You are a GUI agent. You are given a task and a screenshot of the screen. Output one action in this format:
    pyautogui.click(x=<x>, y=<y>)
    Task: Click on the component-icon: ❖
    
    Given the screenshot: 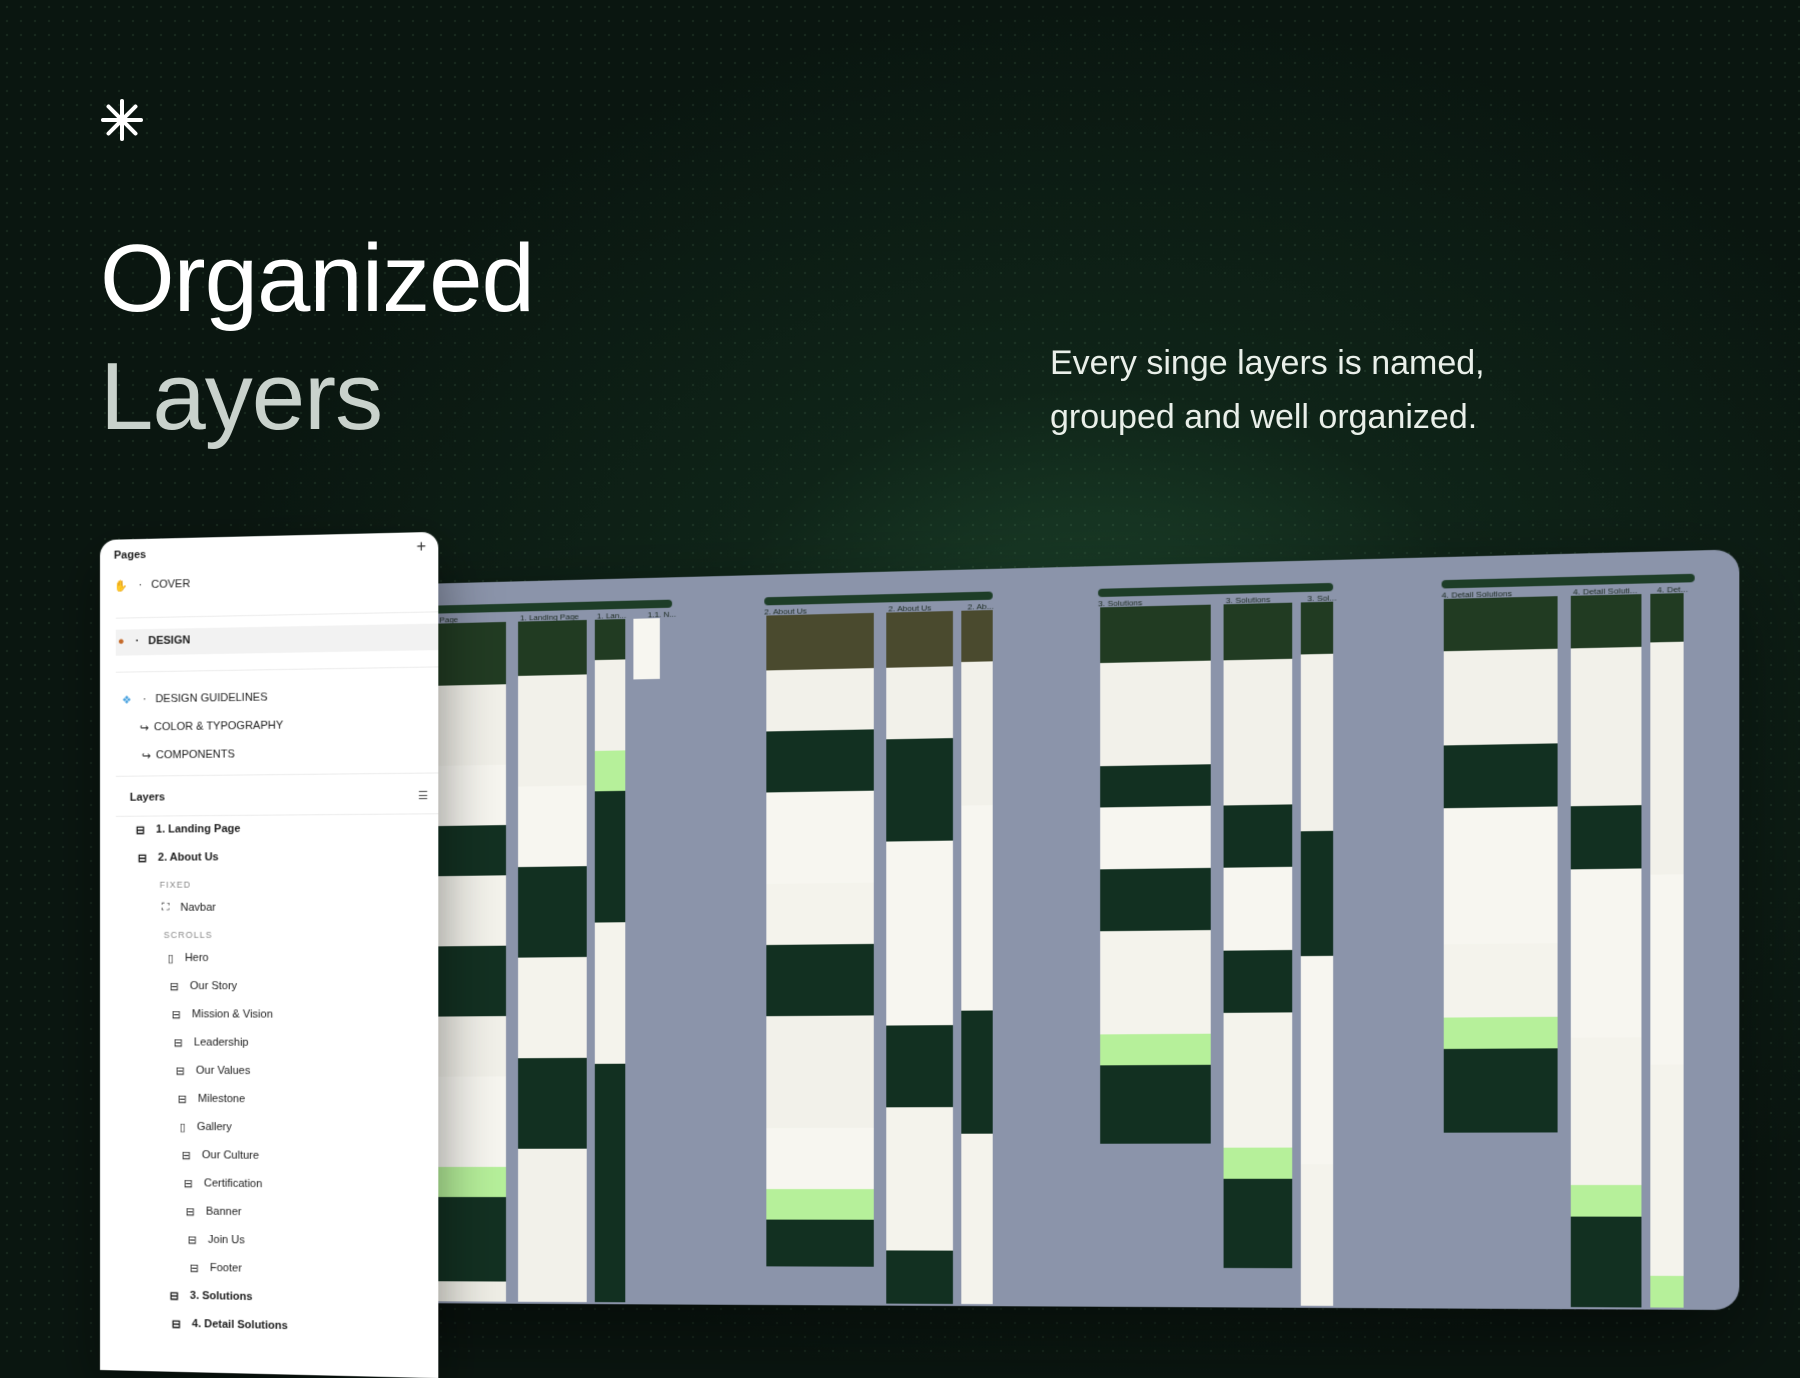 What is the action you would take?
    pyautogui.click(x=126, y=700)
    